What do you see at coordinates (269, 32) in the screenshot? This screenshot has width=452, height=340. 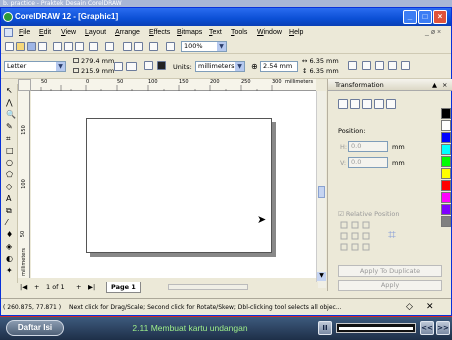 I see `menu-window: Window` at bounding box center [269, 32].